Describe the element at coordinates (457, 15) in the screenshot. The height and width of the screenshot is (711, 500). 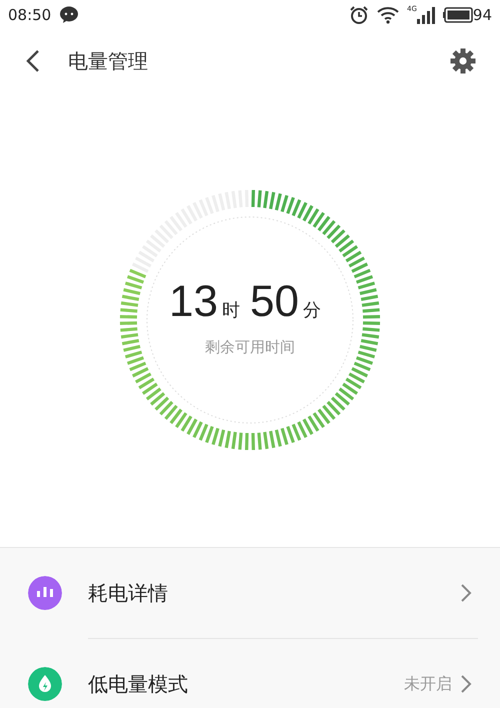
I see `battery-icon` at that location.